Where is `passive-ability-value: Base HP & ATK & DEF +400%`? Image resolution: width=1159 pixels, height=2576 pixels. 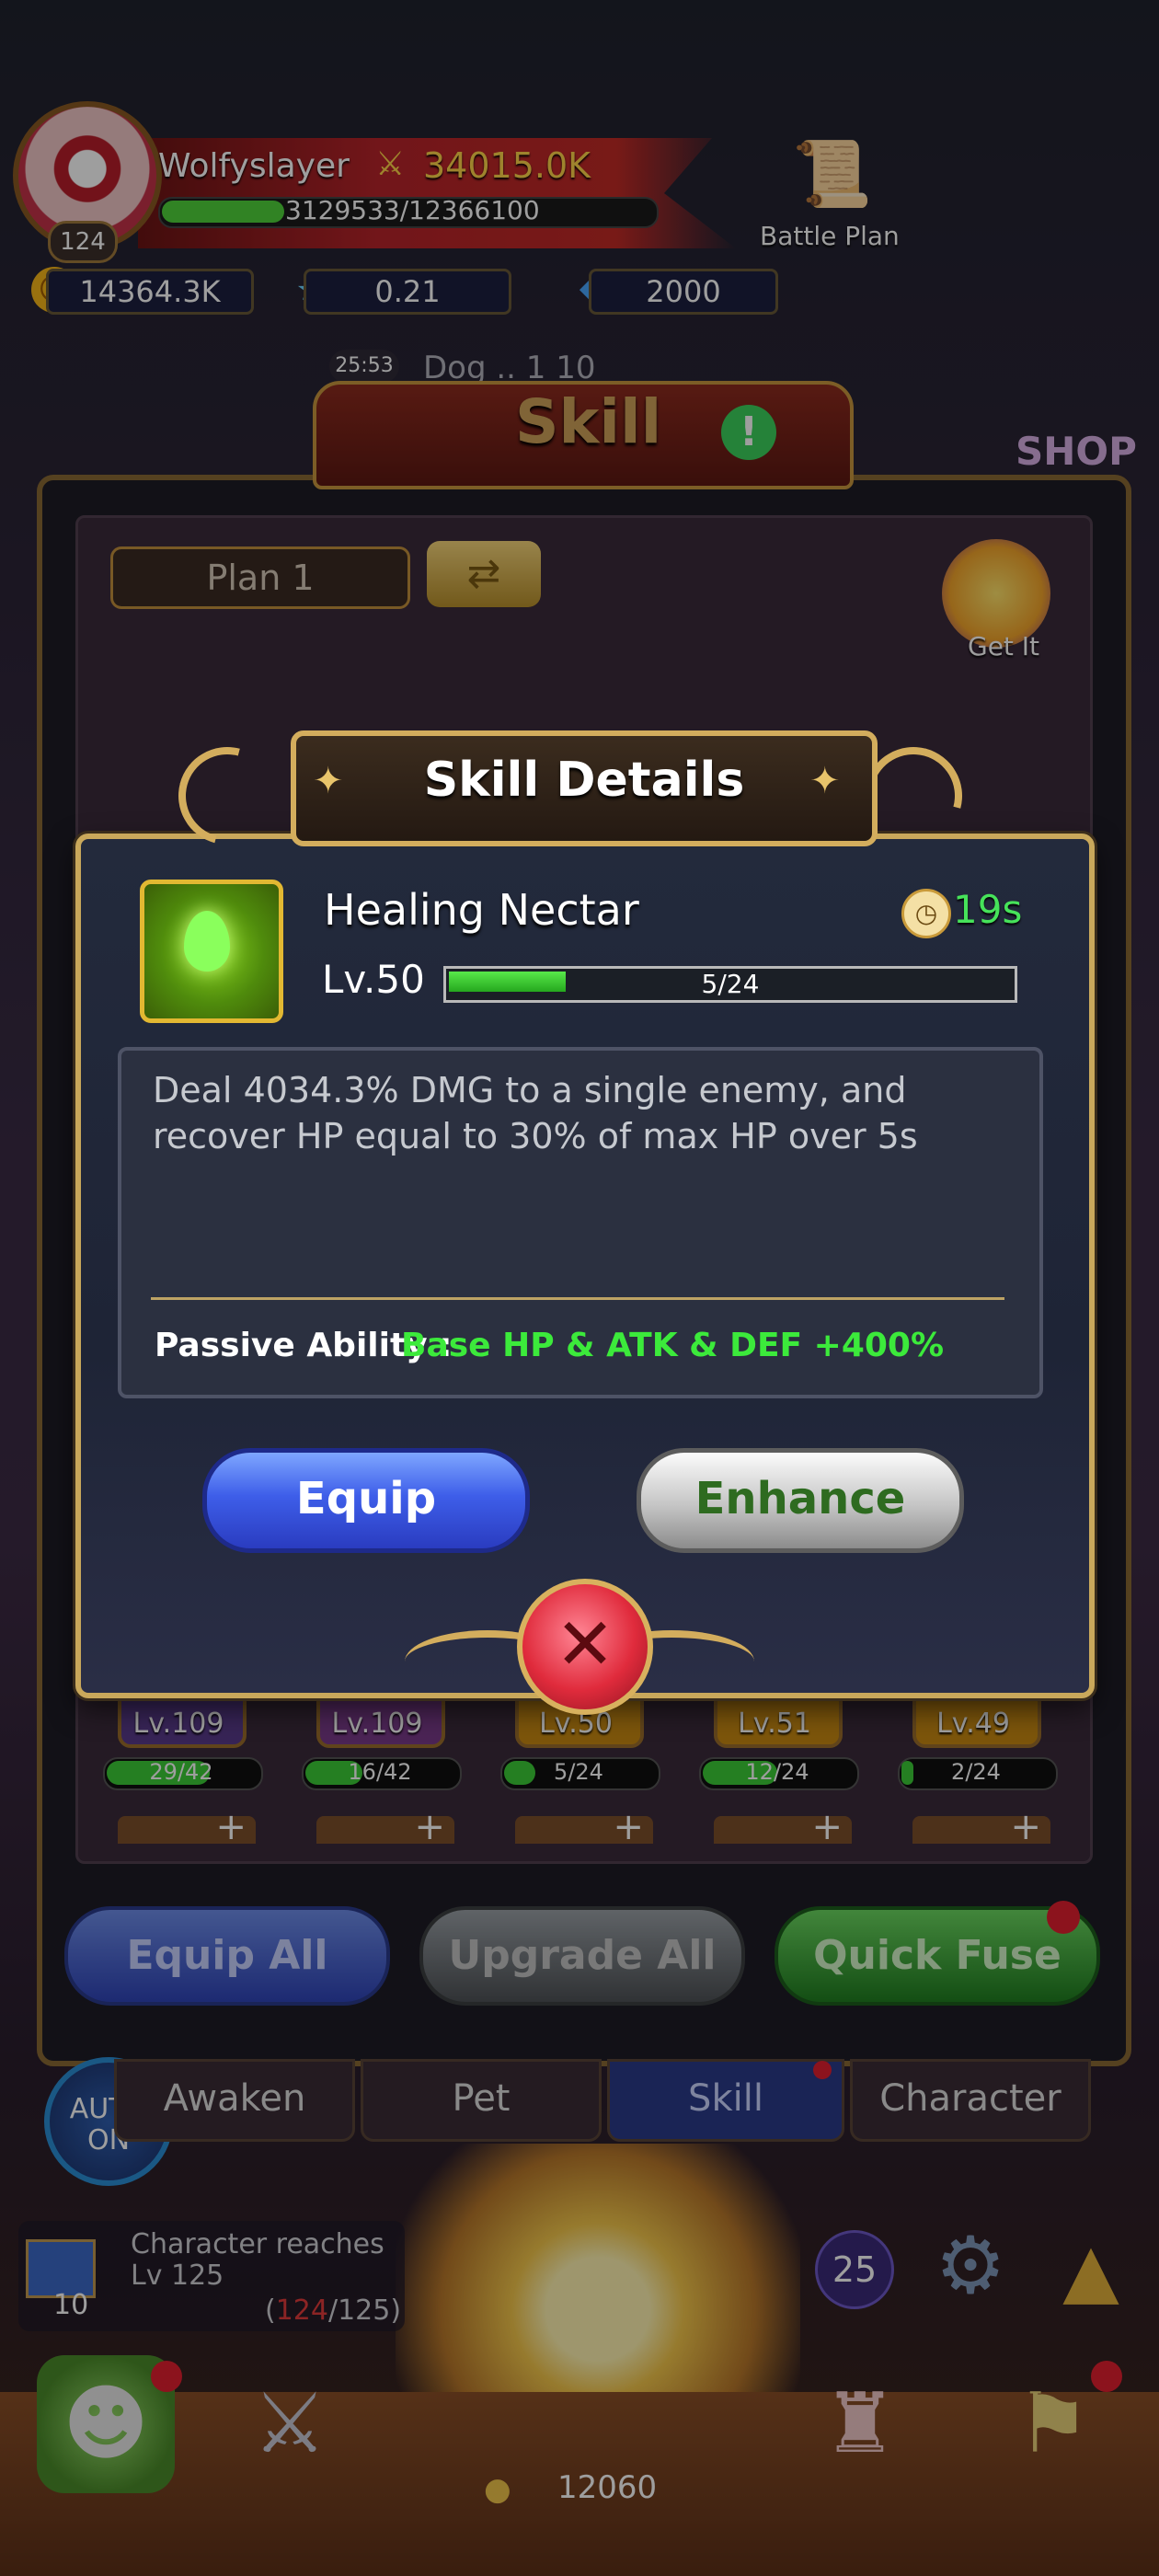
passive-ability-value: Base HP & ATK & DEF +400% is located at coordinates (673, 1345).